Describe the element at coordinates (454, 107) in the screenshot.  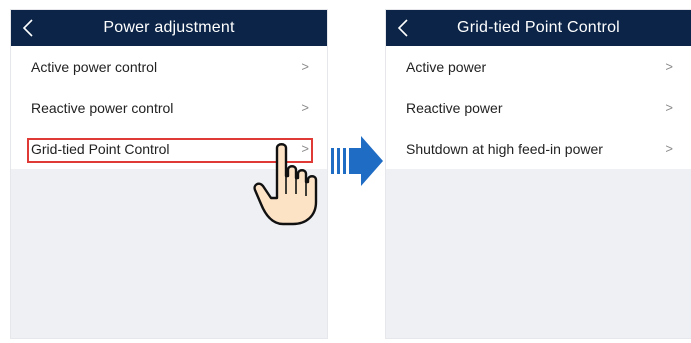
I see `menu-item-label: Reactive power` at that location.